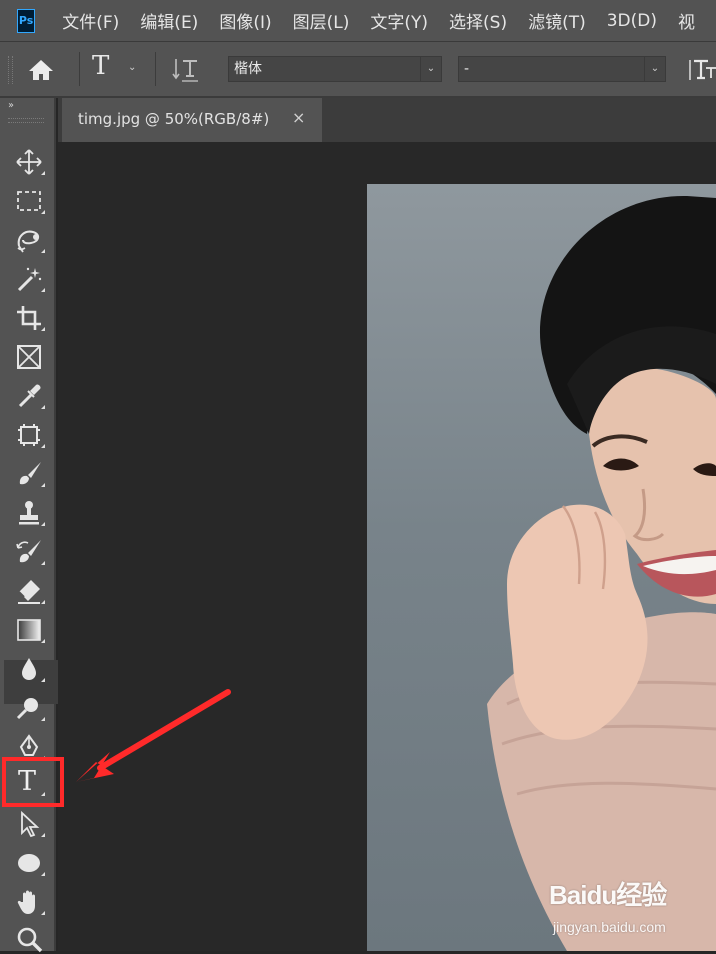  I want to click on font-style-select: - ⌄, so click(562, 69).